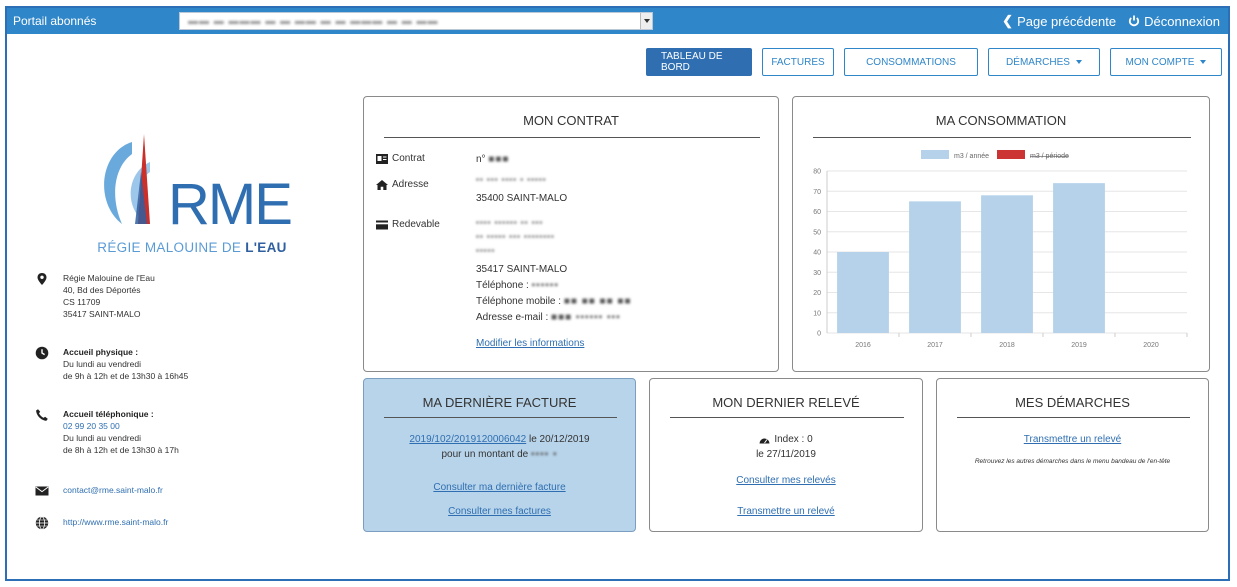 The height and width of the screenshot is (587, 1237). I want to click on email-link: contact@rme.saint-malo.fr, so click(113, 490).